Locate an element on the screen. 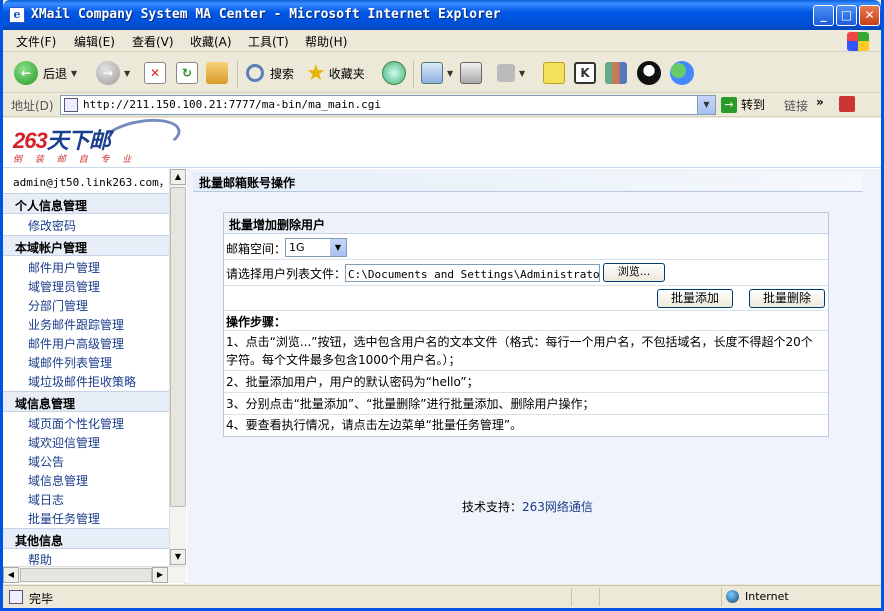  search-button: 搜索 is located at coordinates (270, 73).